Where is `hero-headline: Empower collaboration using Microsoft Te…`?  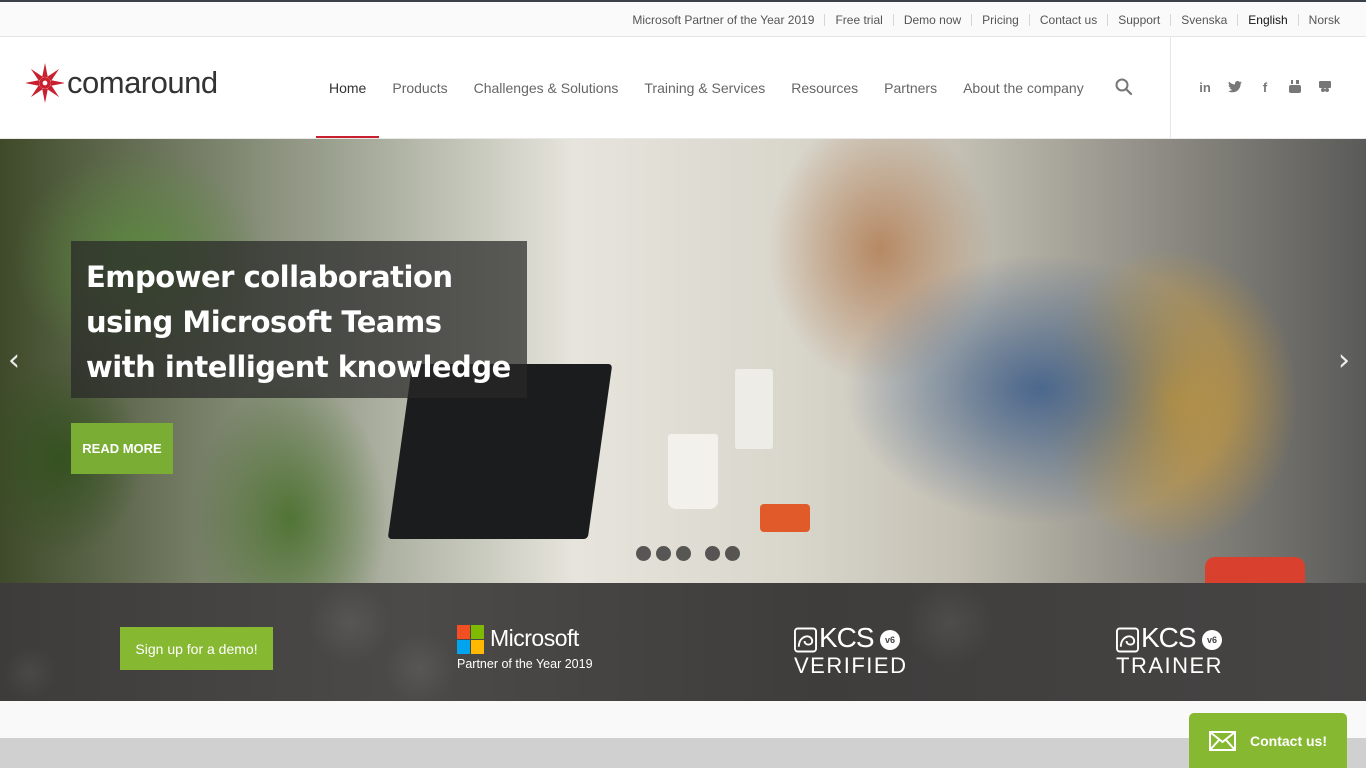 hero-headline: Empower collaboration using Microsoft Te… is located at coordinates (298, 322).